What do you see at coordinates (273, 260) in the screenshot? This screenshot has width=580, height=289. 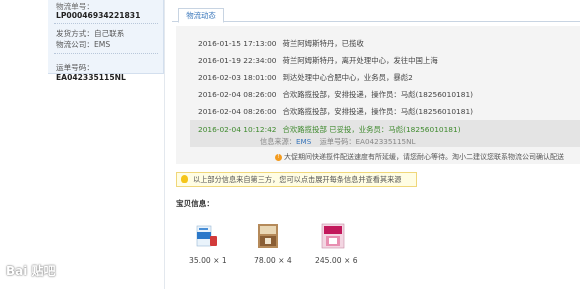 I see `product-price: 78.00 × 4` at bounding box center [273, 260].